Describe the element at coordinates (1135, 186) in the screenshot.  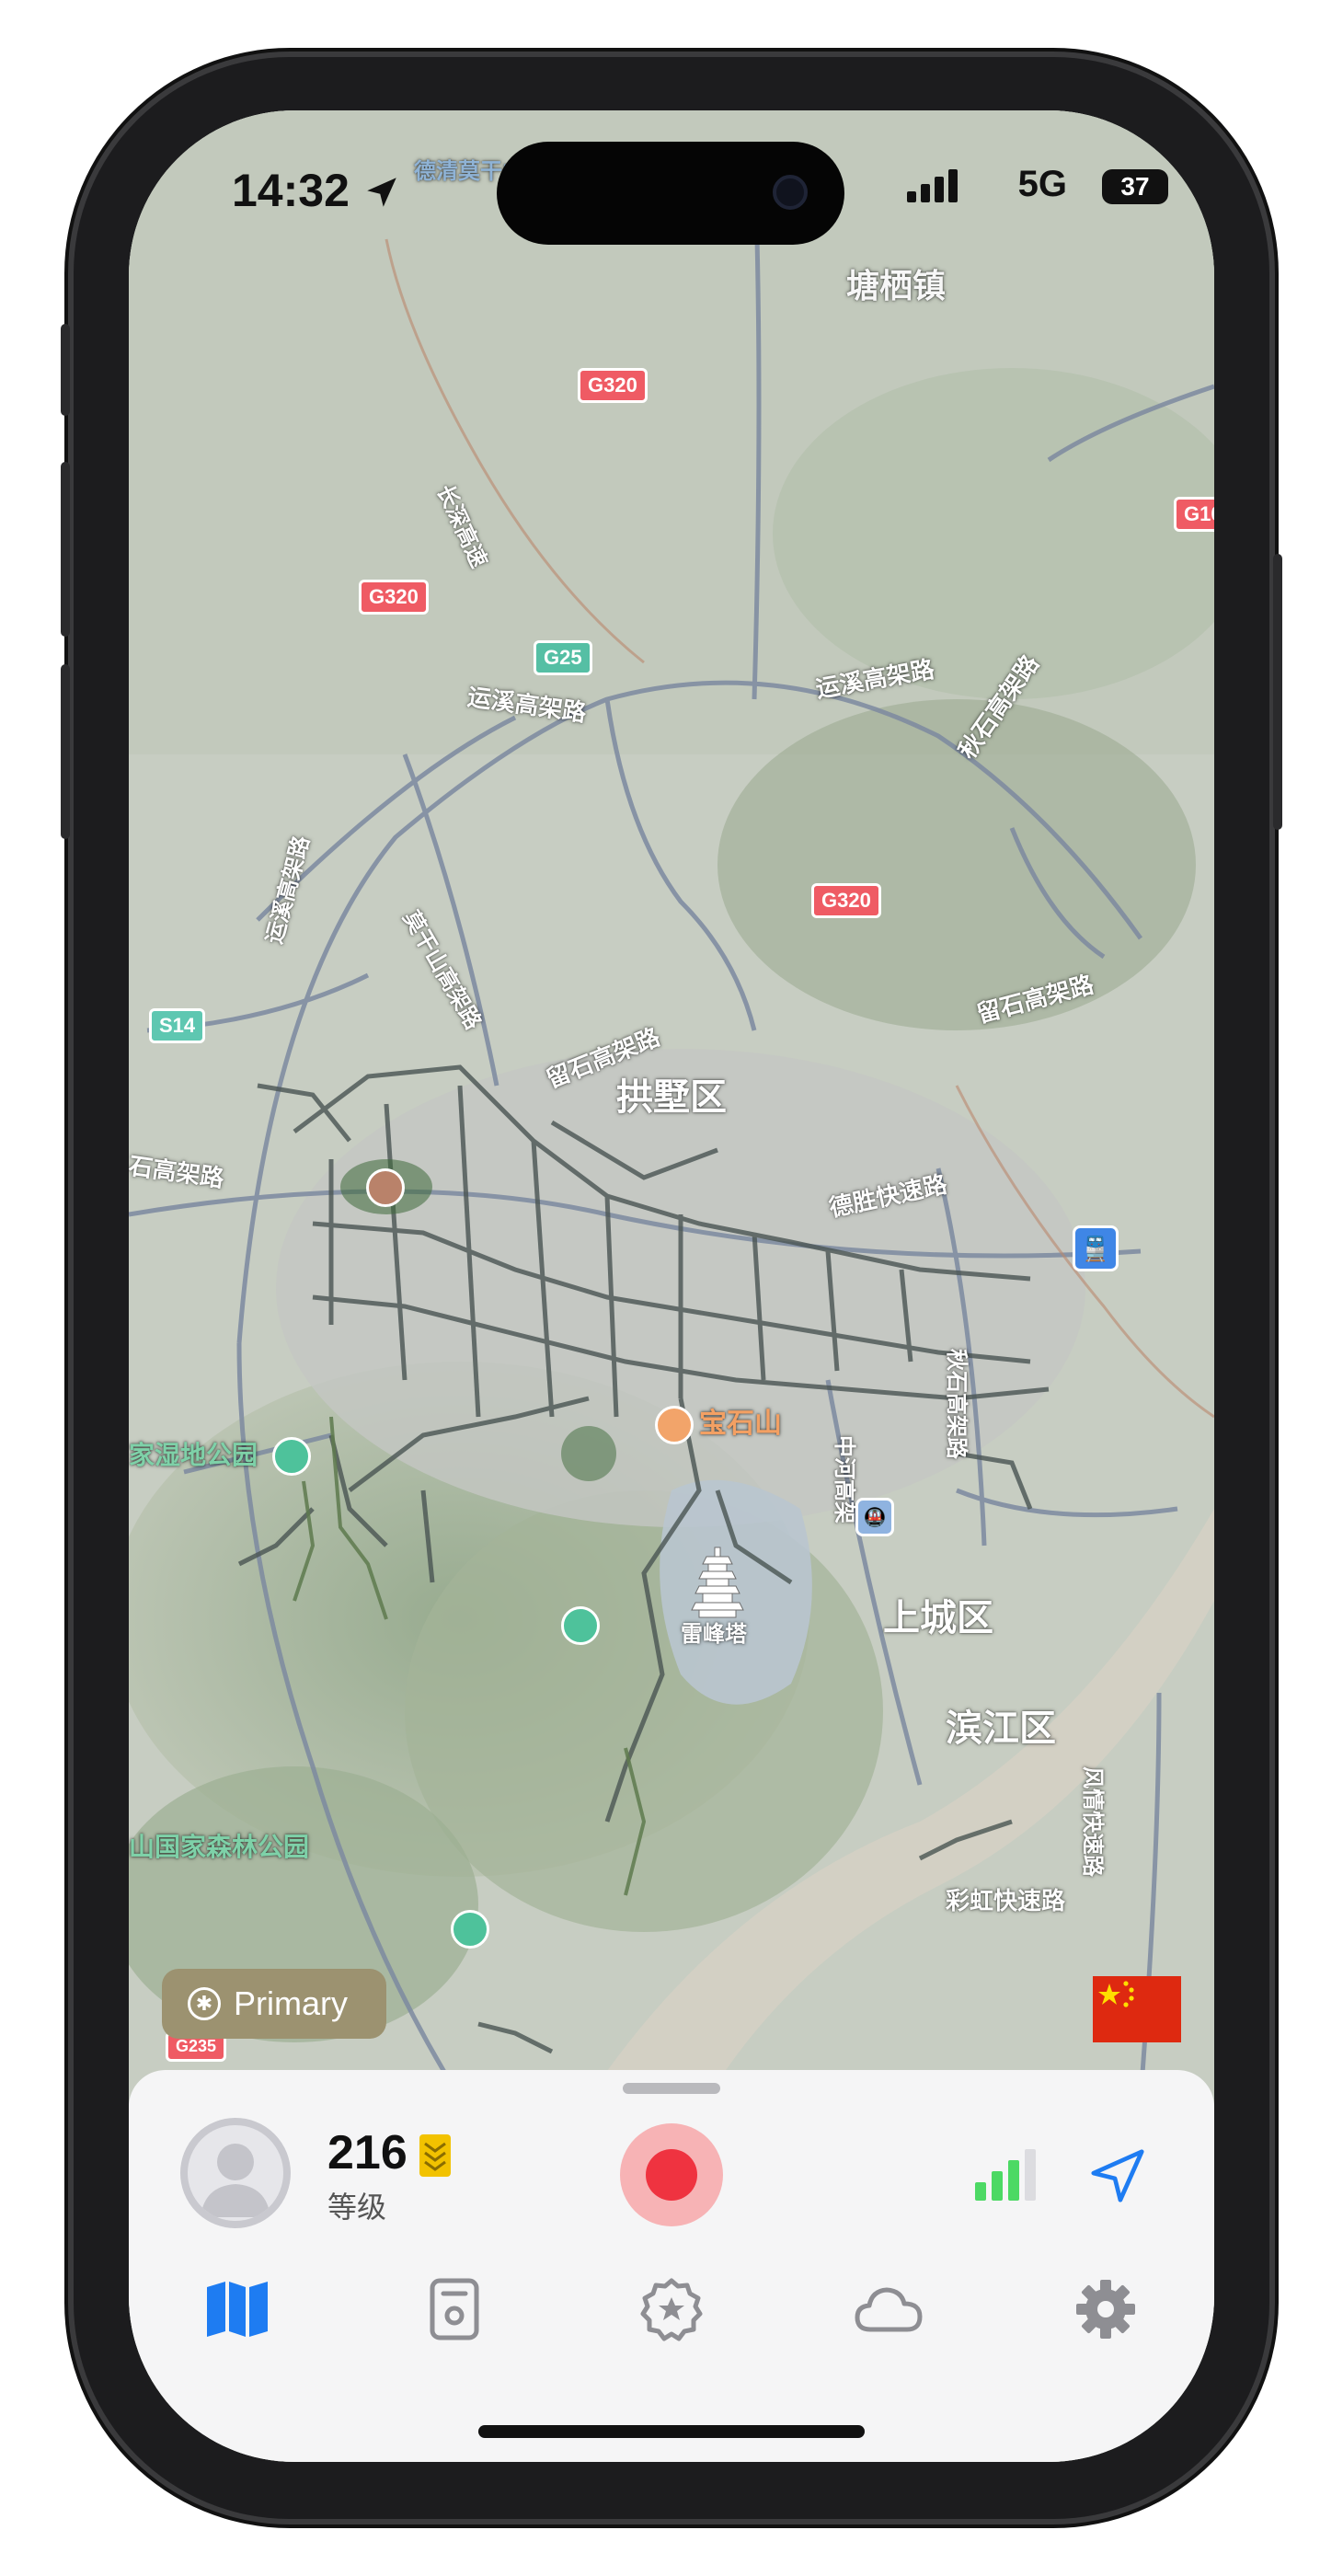
I see `battery-indicator: 37` at that location.